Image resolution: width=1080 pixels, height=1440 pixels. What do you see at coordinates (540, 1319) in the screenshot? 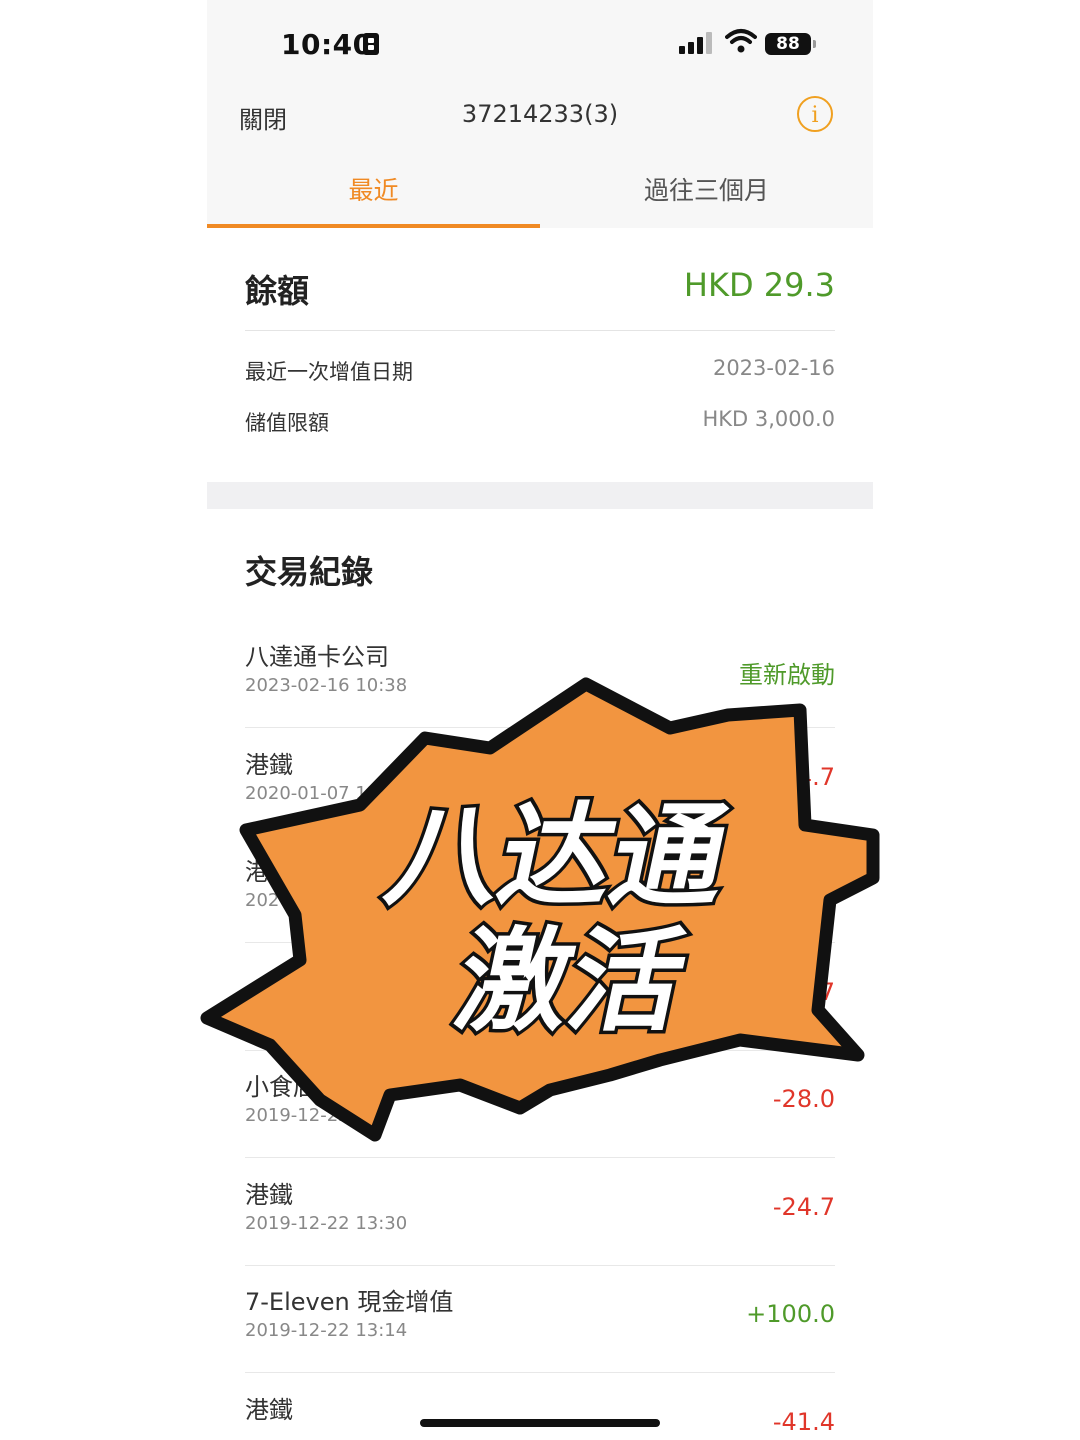
I see `transaction-row: 7-Eleven 現金增值 2019-12-22 13:14 +100.0` at bounding box center [540, 1319].